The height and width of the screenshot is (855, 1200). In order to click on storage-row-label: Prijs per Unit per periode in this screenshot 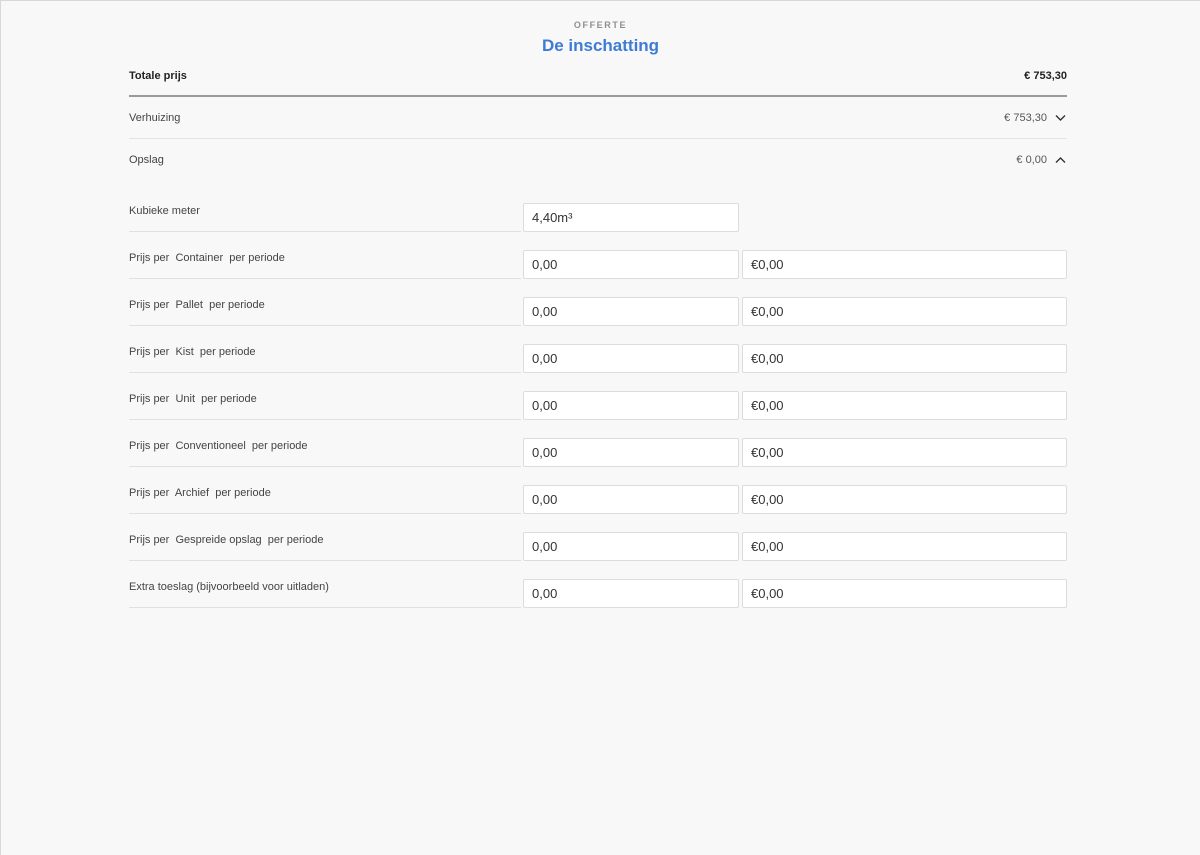, I will do `click(325, 405)`.